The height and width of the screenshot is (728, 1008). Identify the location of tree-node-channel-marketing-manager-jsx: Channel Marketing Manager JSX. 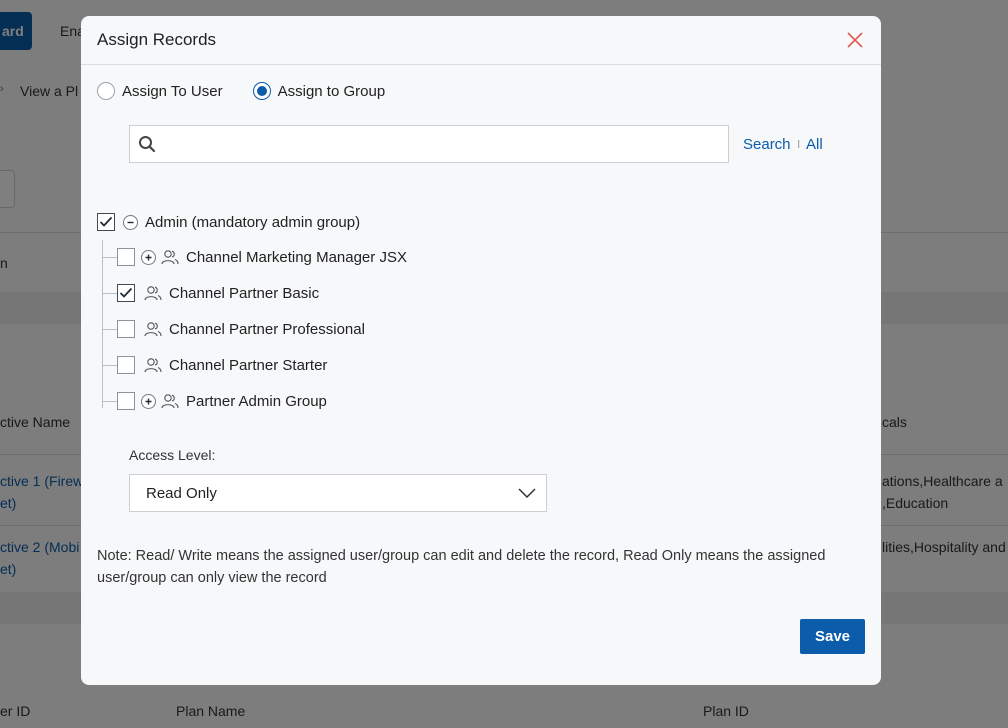
(262, 257).